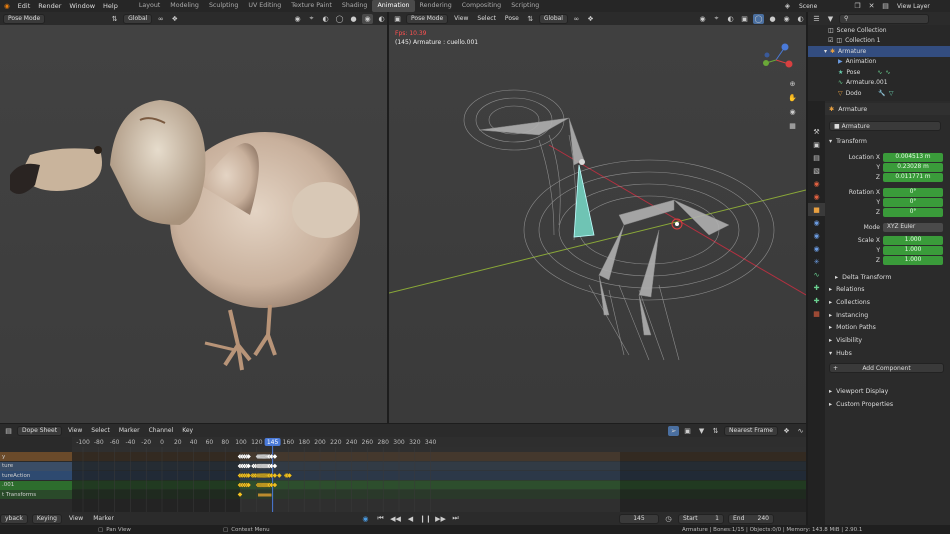 The width and height of the screenshot is (950, 534). What do you see at coordinates (887, 289) in the screenshot?
I see `relations-panel: ▸ Relations` at bounding box center [887, 289].